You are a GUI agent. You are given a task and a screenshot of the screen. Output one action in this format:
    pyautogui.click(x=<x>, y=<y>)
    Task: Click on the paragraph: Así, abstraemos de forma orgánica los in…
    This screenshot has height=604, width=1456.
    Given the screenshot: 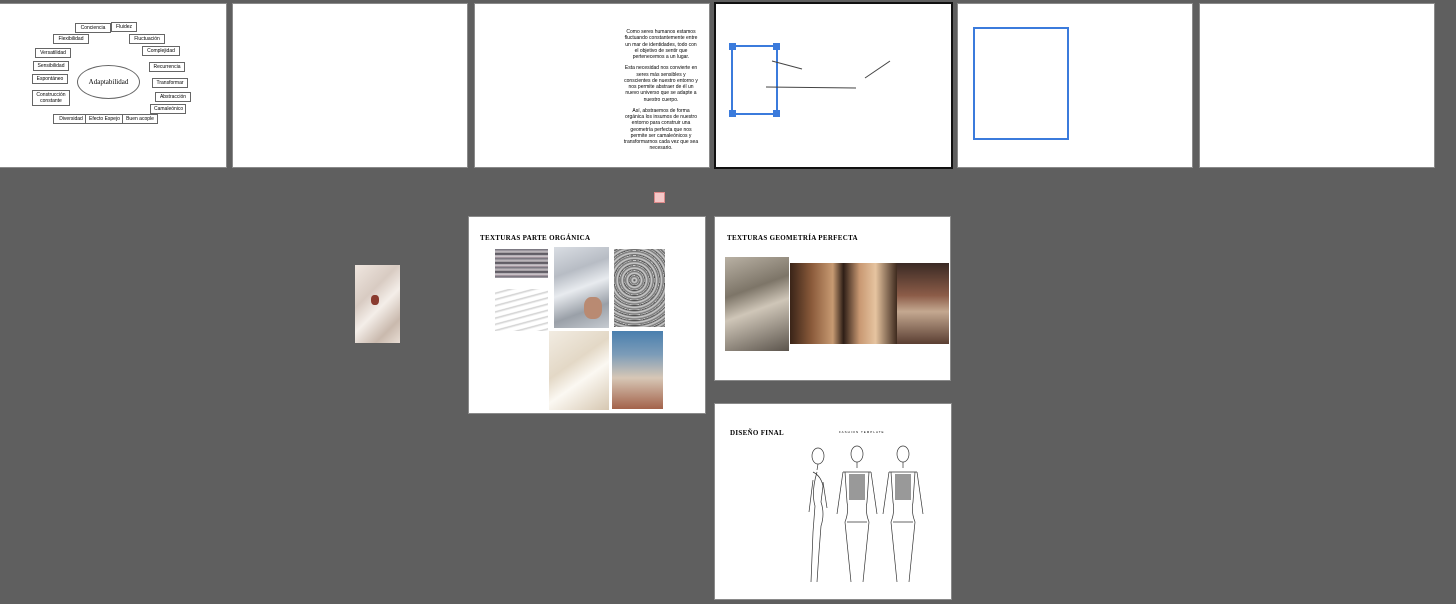 What is the action you would take?
    pyautogui.click(x=661, y=129)
    